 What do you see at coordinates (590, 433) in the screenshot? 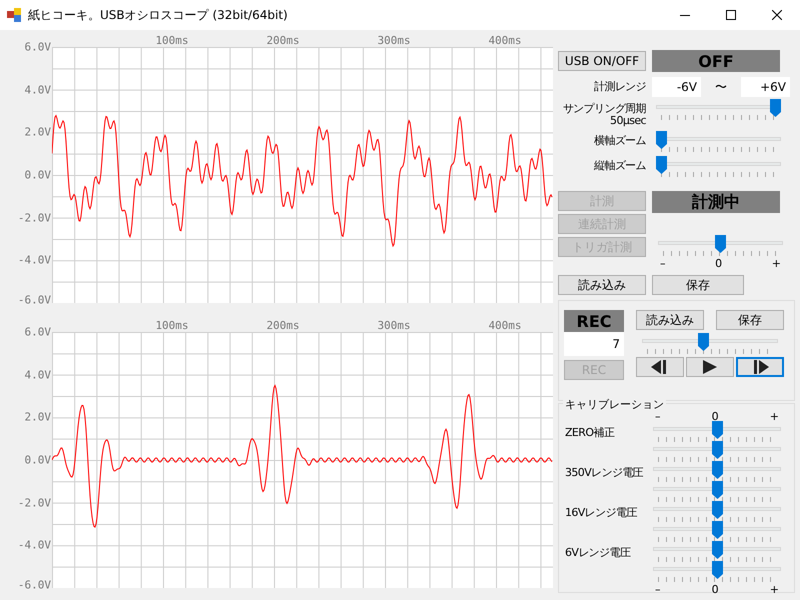
I see `calibration-label: ZERO補正` at bounding box center [590, 433].